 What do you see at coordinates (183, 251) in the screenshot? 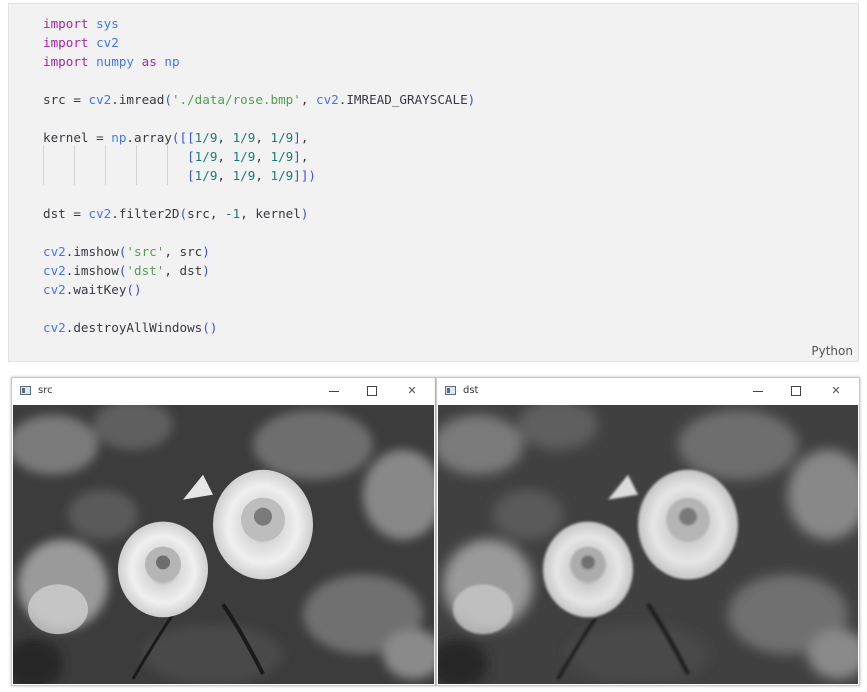
I see `code-token: , src` at bounding box center [183, 251].